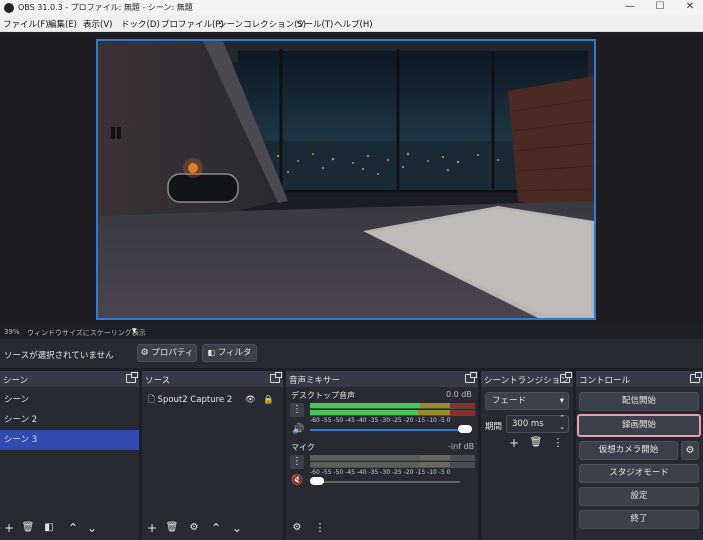  What do you see at coordinates (151, 400) in the screenshot?
I see `file-icon: 🗋` at bounding box center [151, 400].